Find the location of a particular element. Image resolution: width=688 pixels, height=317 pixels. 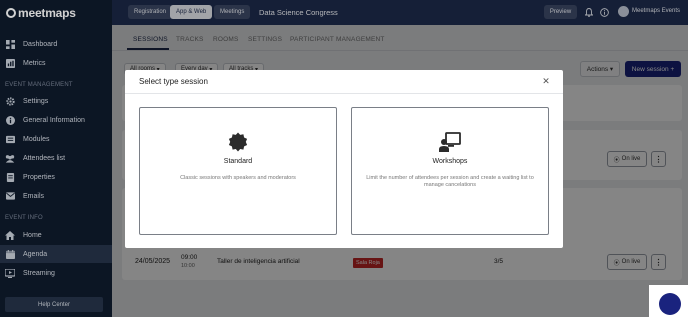

modal-title: Select type session is located at coordinates (173, 81).